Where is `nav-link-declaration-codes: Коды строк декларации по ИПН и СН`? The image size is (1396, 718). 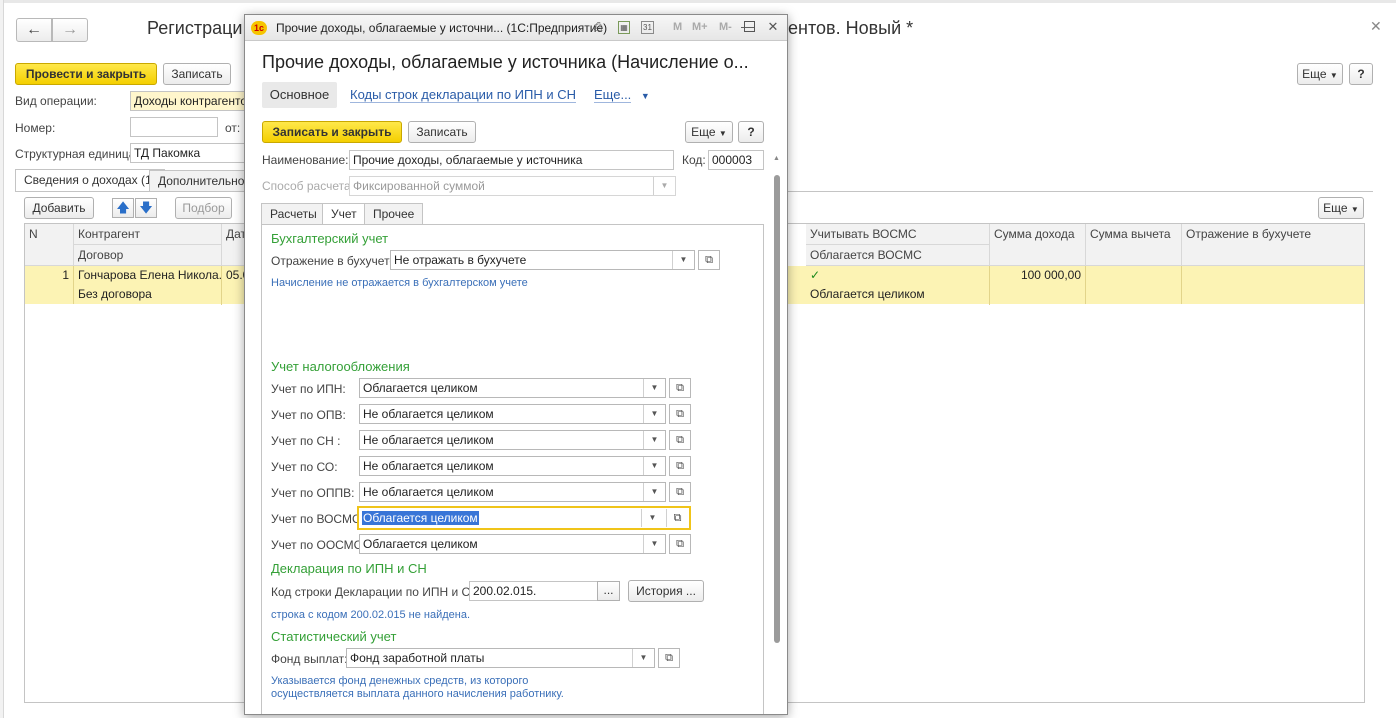 nav-link-declaration-codes: Коды строк декларации по ИПН и СН is located at coordinates (463, 95).